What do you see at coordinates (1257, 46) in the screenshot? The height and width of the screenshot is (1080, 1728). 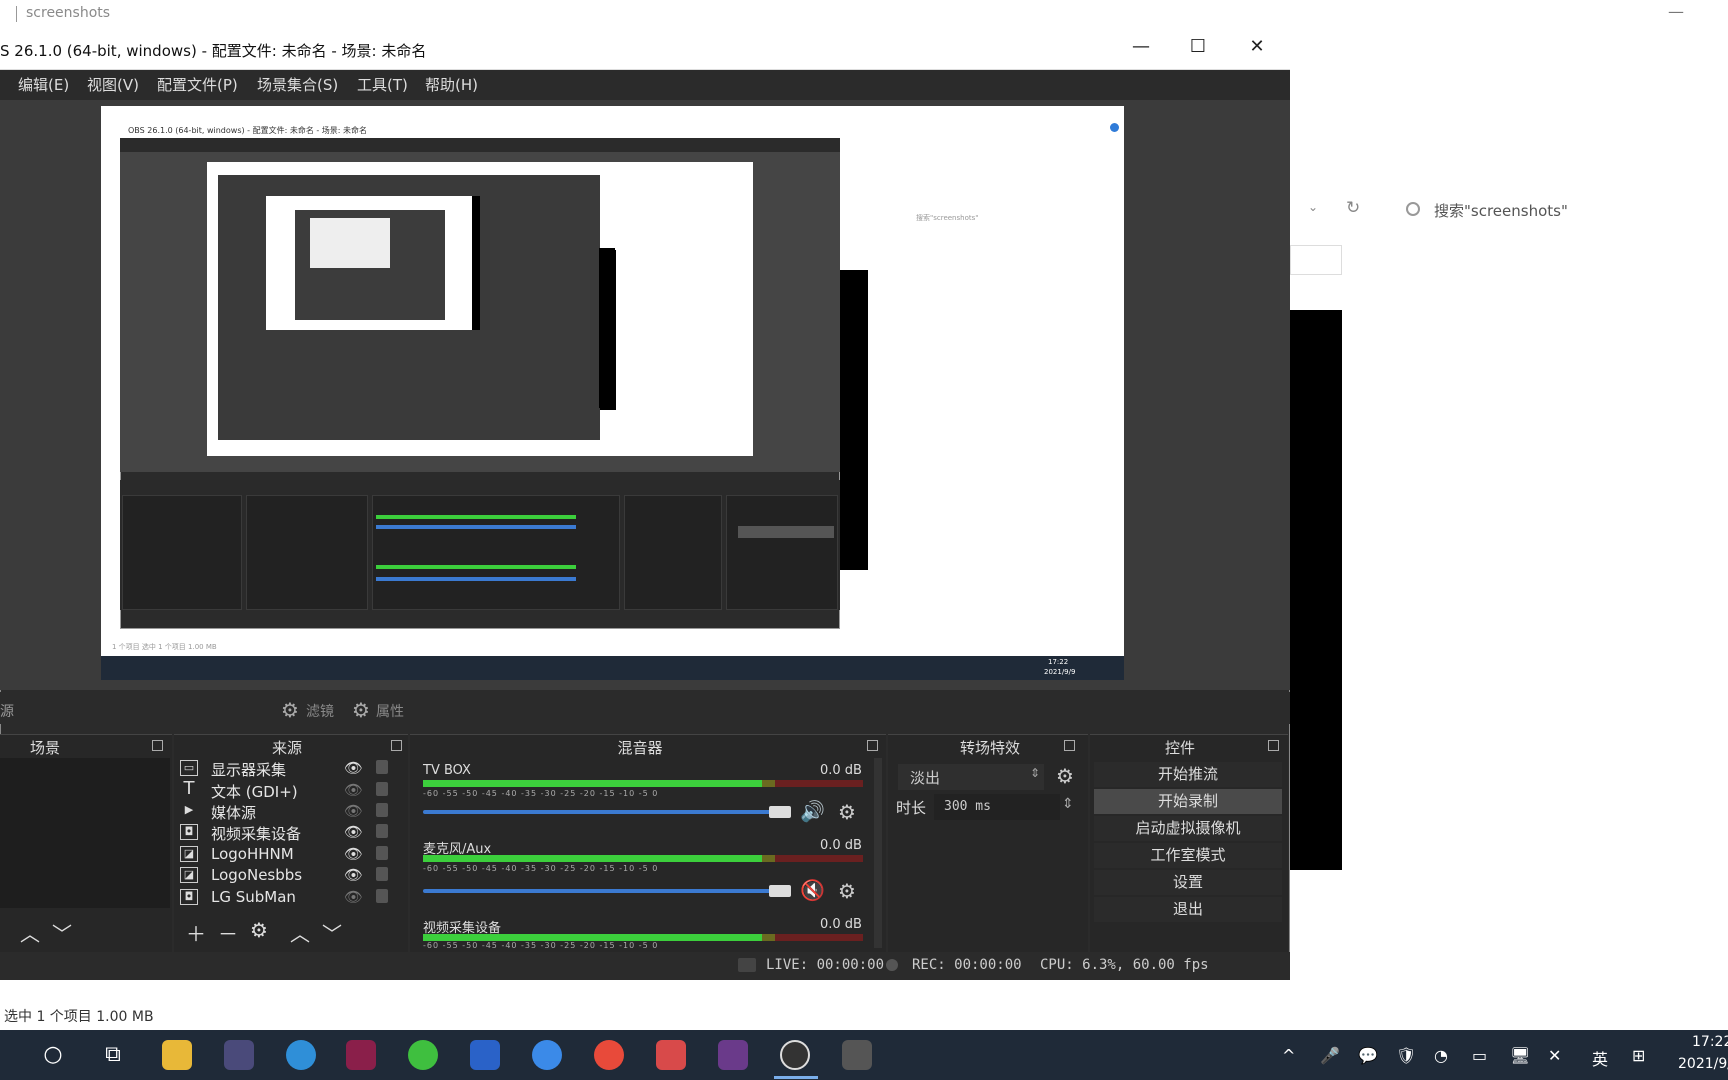 I see `close-button: ✕` at bounding box center [1257, 46].